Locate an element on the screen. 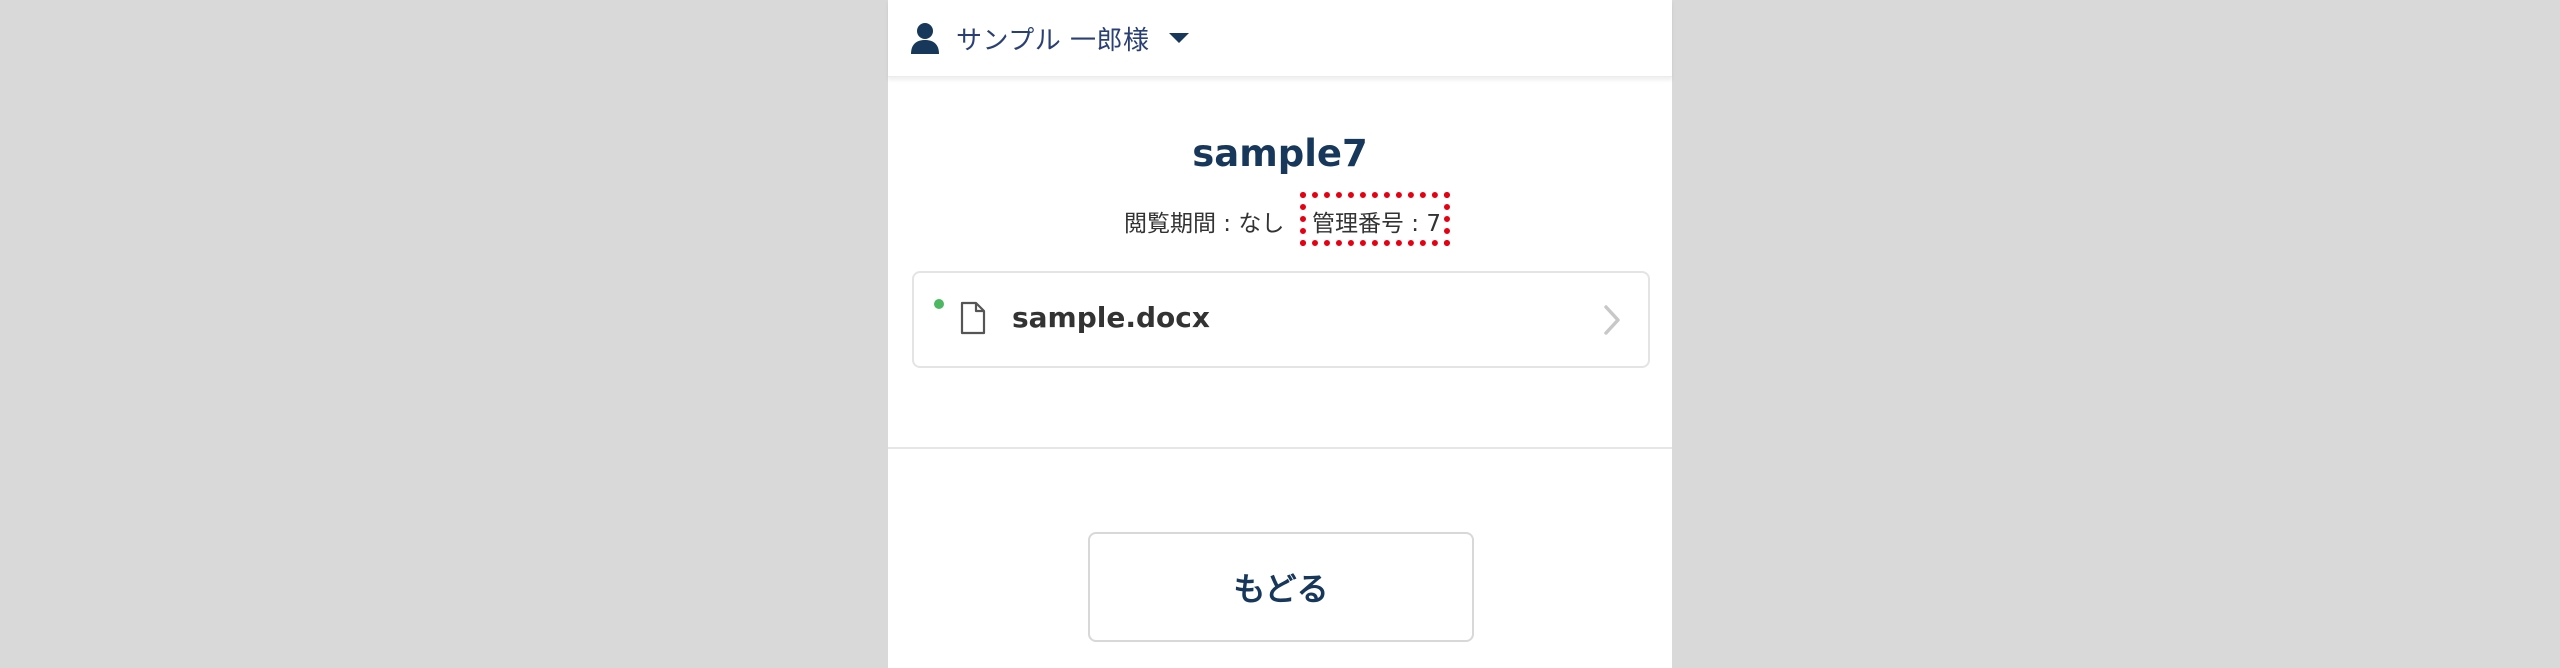 Image resolution: width=2560 pixels, height=668 pixels. user-menu: サンプル 一郎様 is located at coordinates (1049, 38).